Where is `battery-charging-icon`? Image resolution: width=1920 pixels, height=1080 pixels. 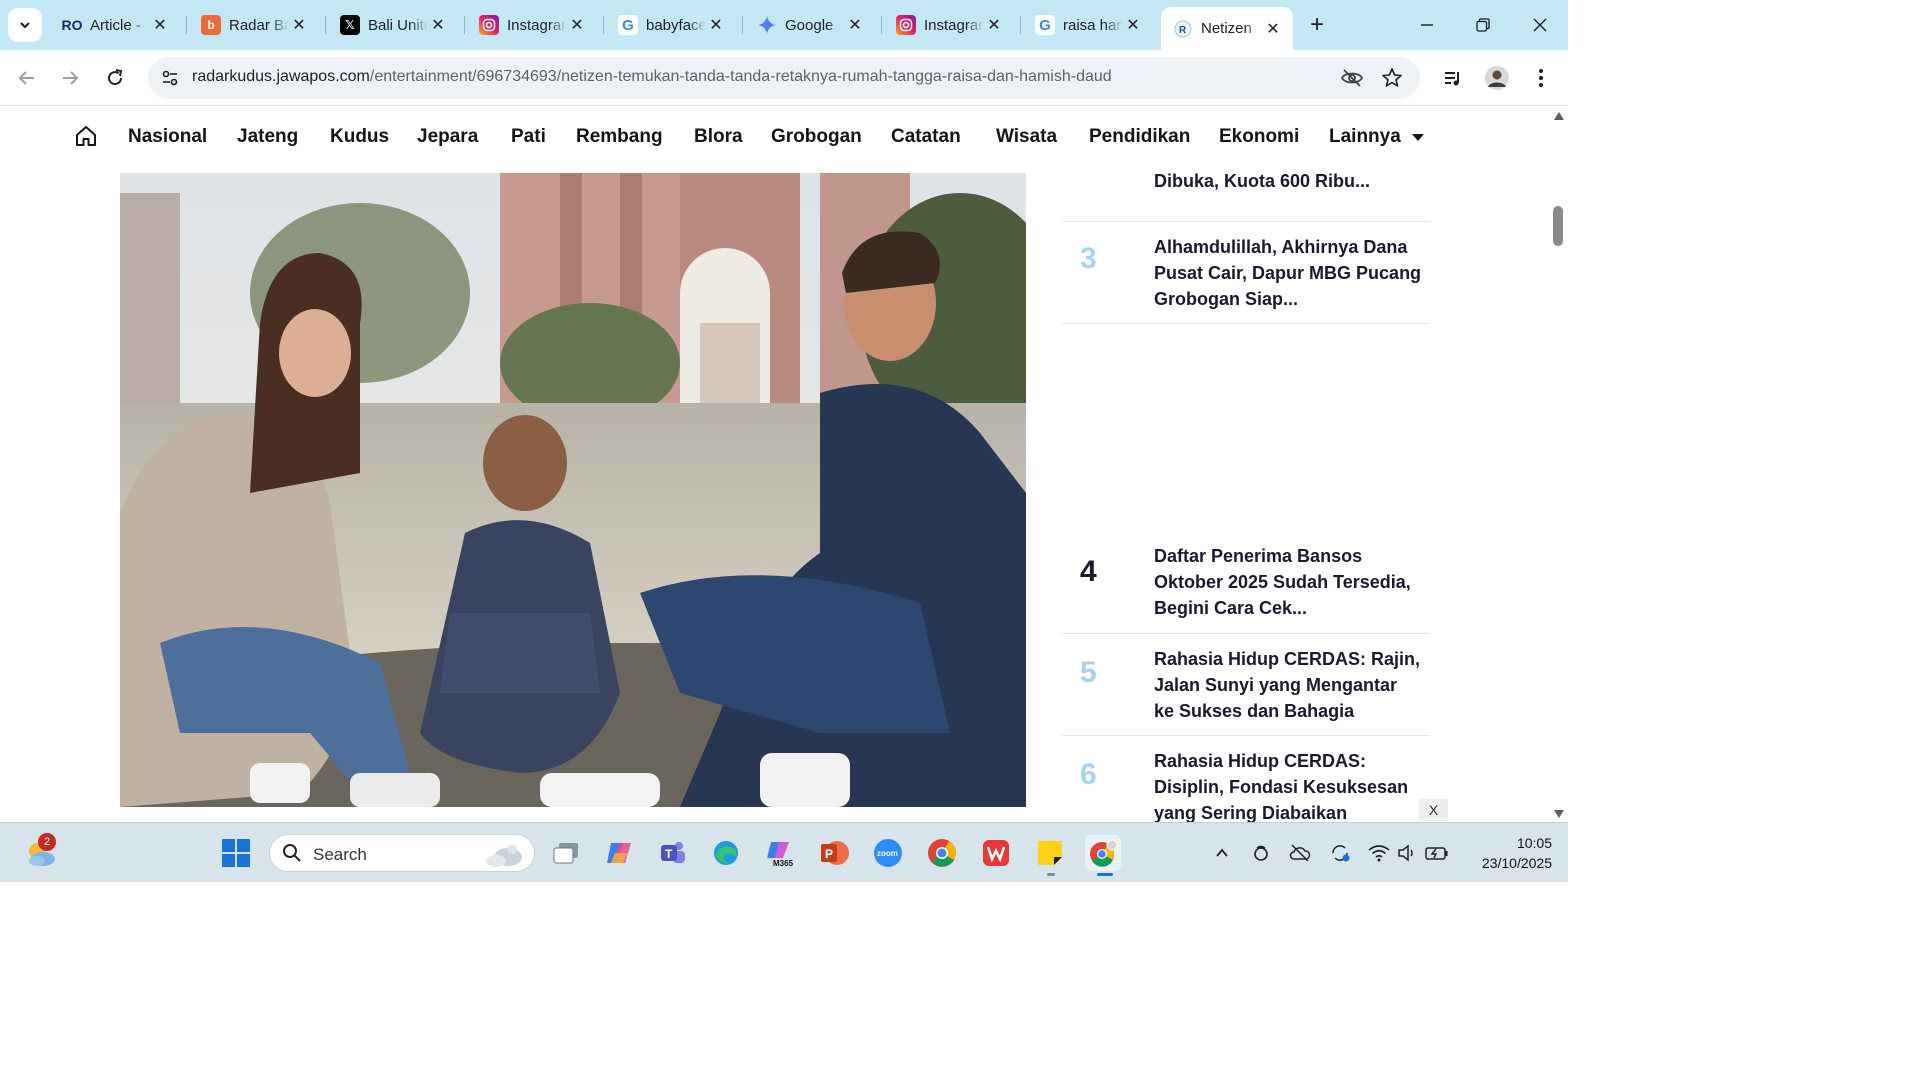
battery-charging-icon is located at coordinates (1437, 853).